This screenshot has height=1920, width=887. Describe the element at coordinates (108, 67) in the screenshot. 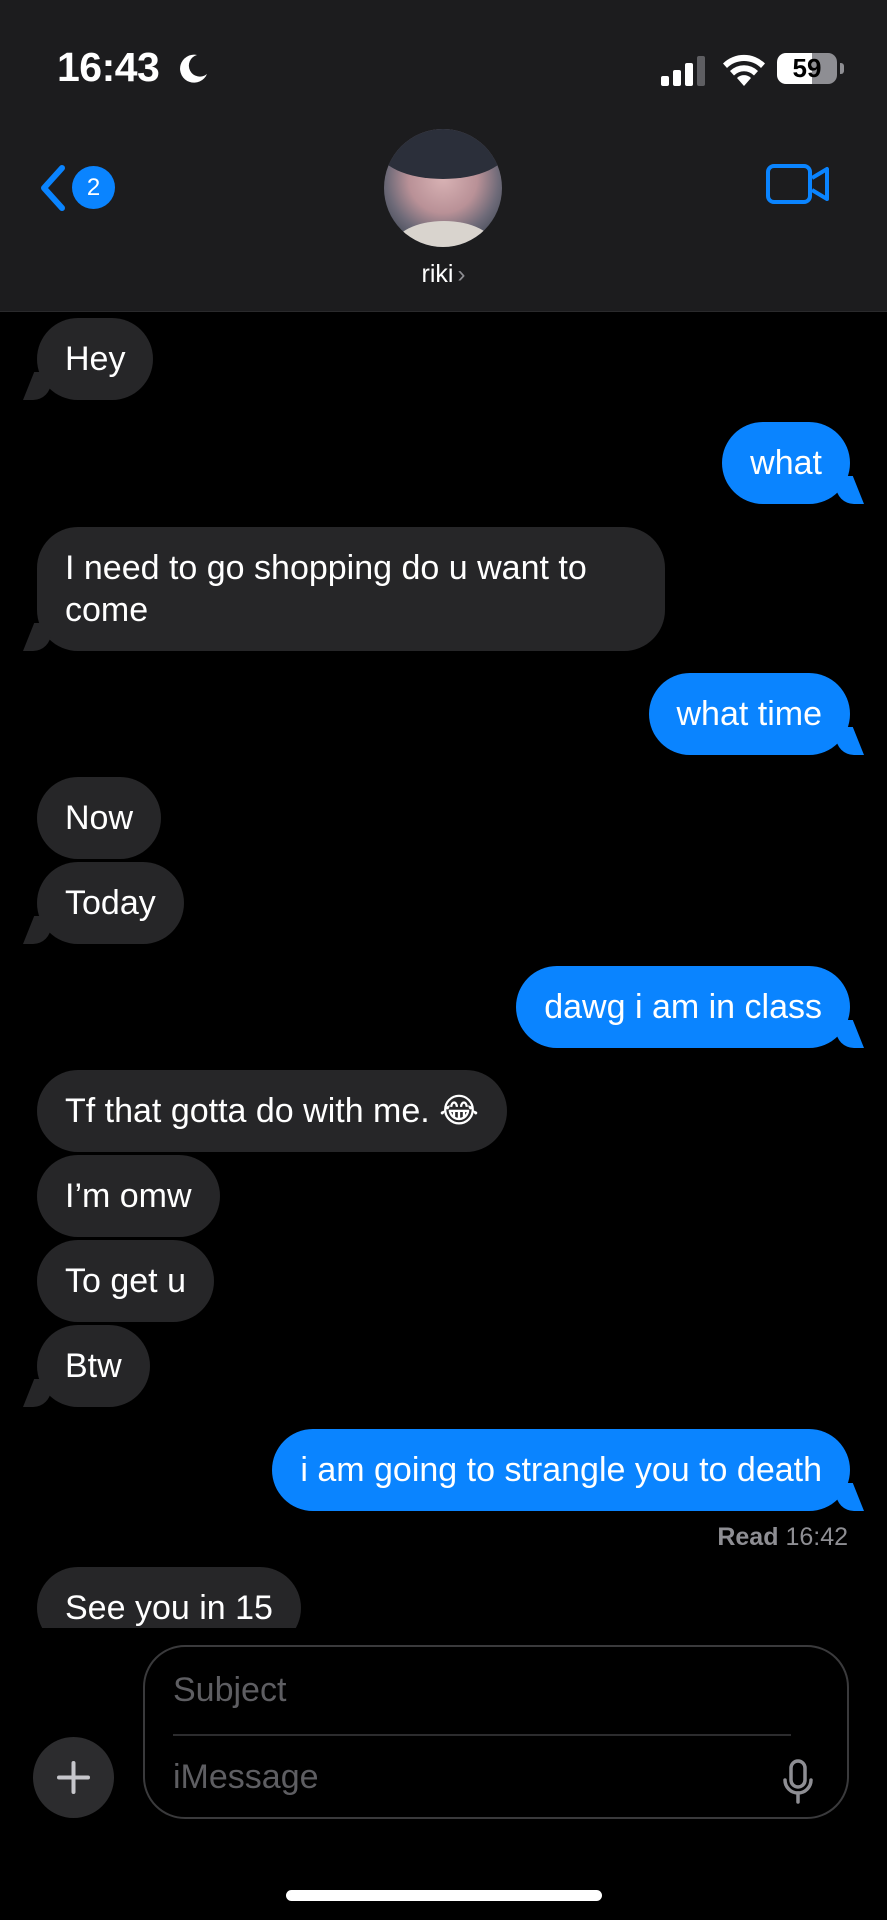

I see `status-time: 16:43` at that location.